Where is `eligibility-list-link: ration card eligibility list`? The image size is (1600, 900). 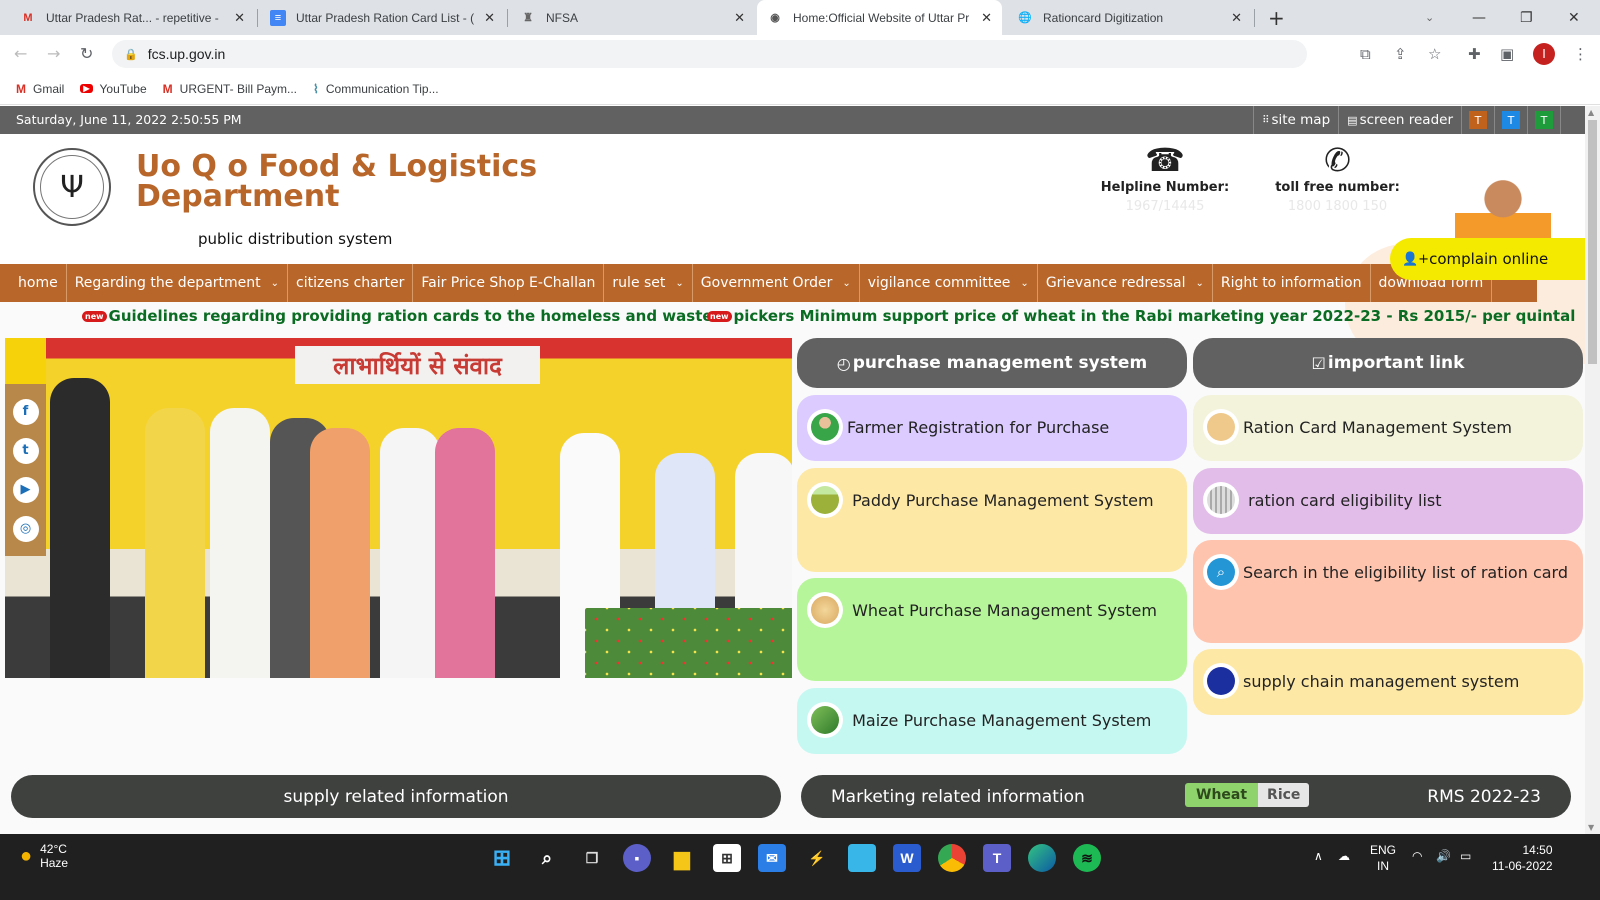
eligibility-list-link: ration card eligibility list is located at coordinates (1388, 501).